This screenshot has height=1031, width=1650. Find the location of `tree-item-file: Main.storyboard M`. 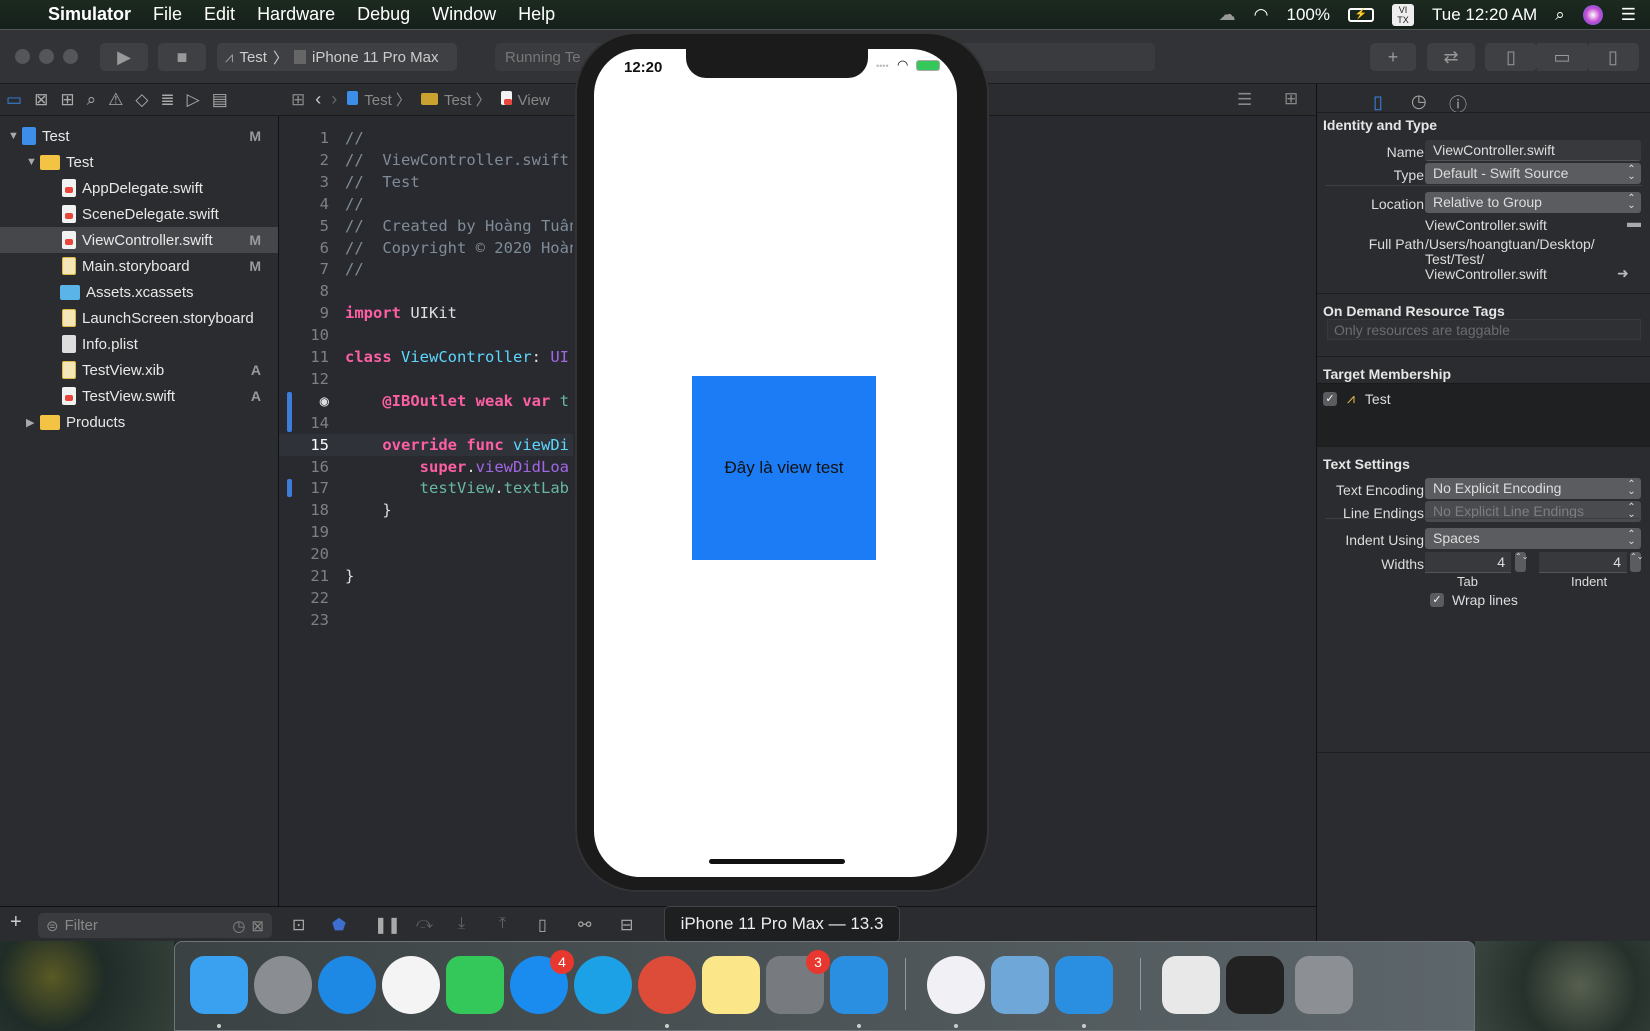

tree-item-file: Main.storyboard M is located at coordinates (139, 266).